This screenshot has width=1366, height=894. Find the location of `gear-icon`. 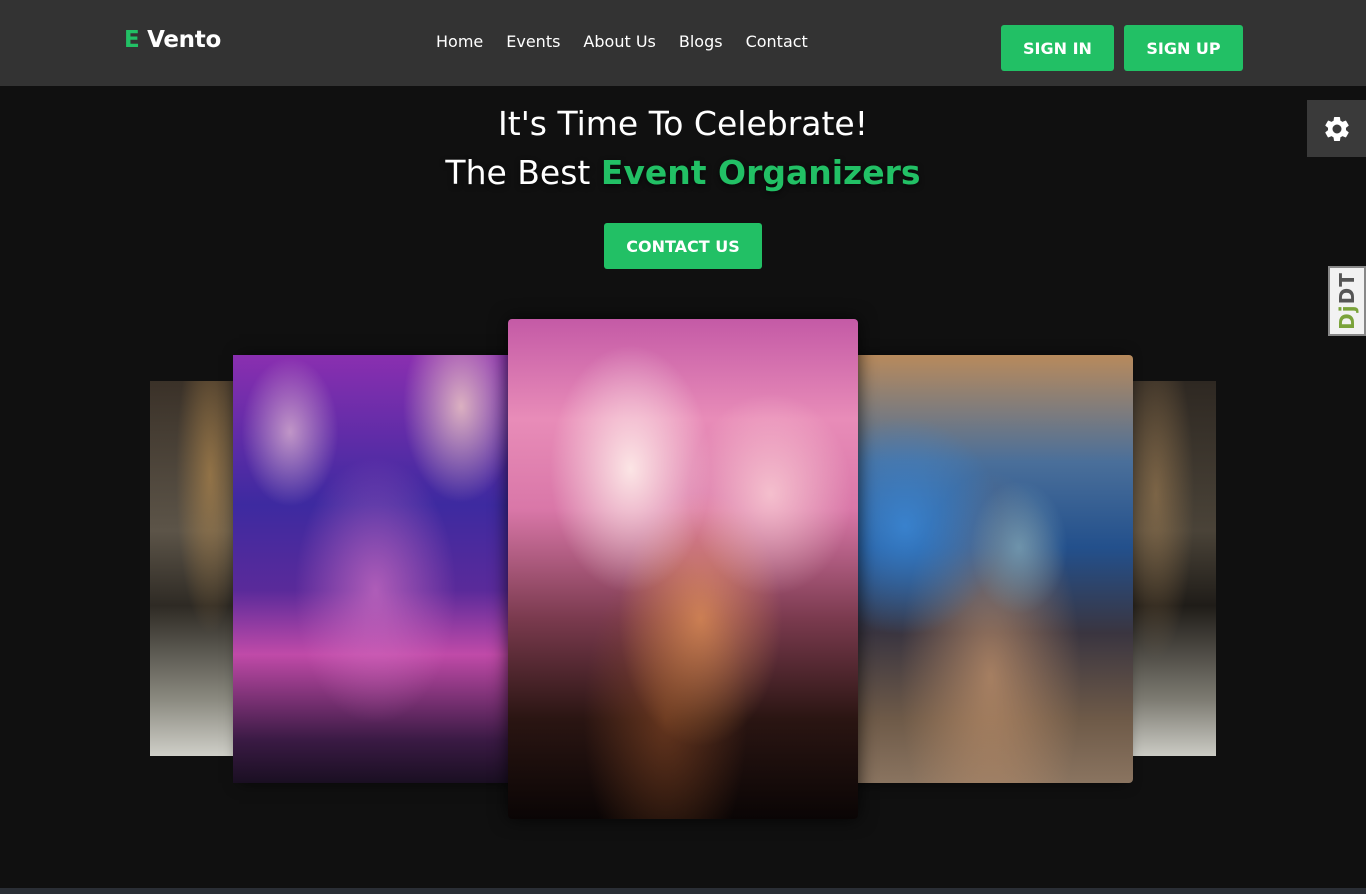

gear-icon is located at coordinates (1336, 128).